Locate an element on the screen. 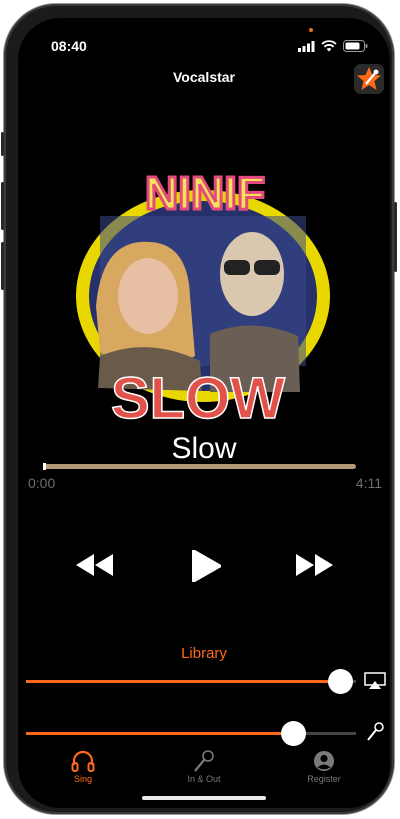 The width and height of the screenshot is (400, 819). tab-in-and-out-label: In & Out is located at coordinates (204, 779).